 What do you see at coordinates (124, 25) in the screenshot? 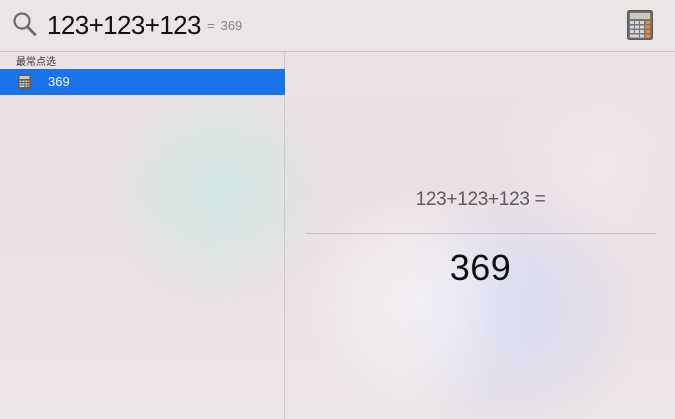
I see `search-input: 123+123+123` at bounding box center [124, 25].